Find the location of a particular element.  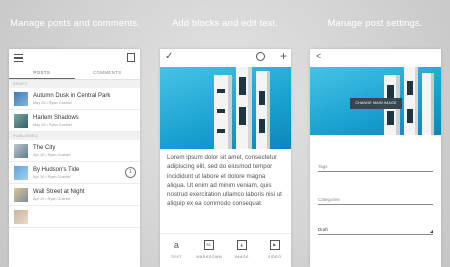

change-main-image-button: CHANGE MAIN IMAGE is located at coordinates (376, 103).